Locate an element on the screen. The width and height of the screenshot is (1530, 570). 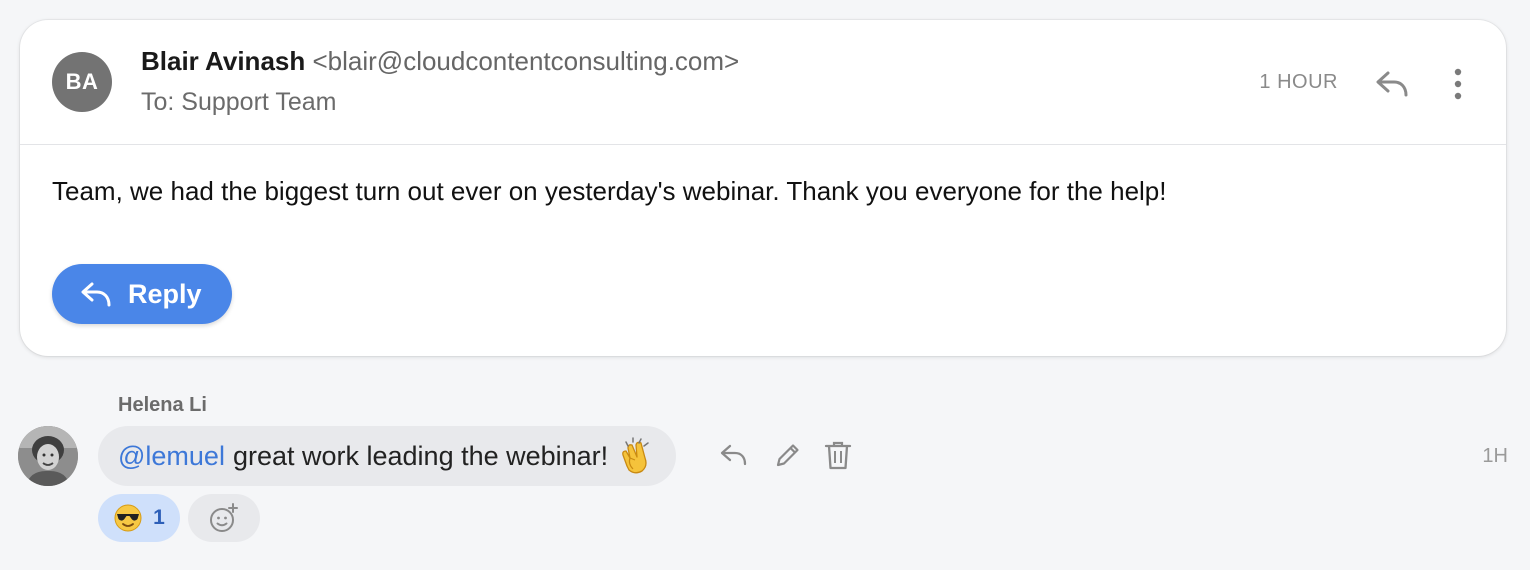
recipient-line: To: Support Team is located at coordinates (239, 102).